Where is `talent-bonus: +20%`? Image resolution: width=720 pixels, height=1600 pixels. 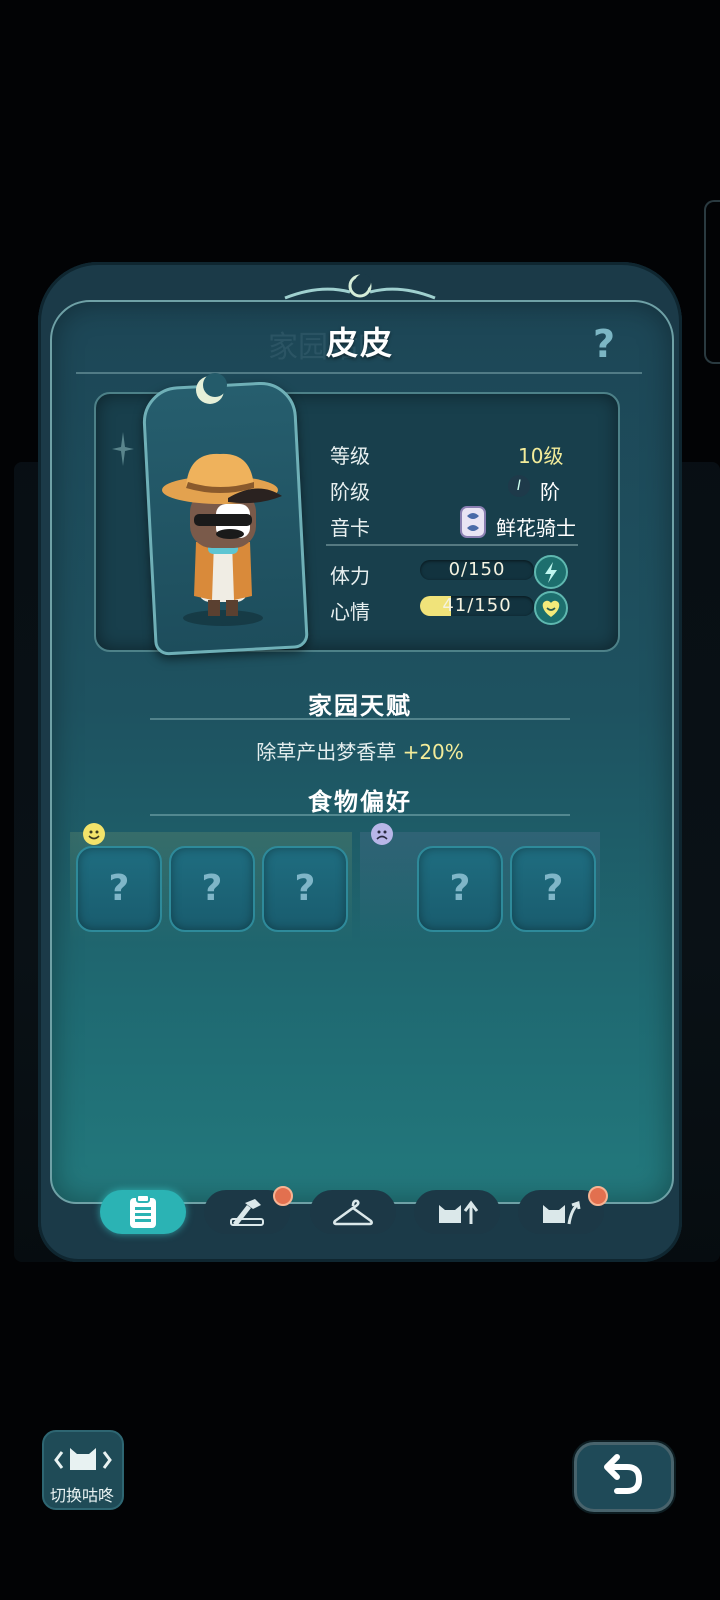
talent-bonus: +20% is located at coordinates (433, 752).